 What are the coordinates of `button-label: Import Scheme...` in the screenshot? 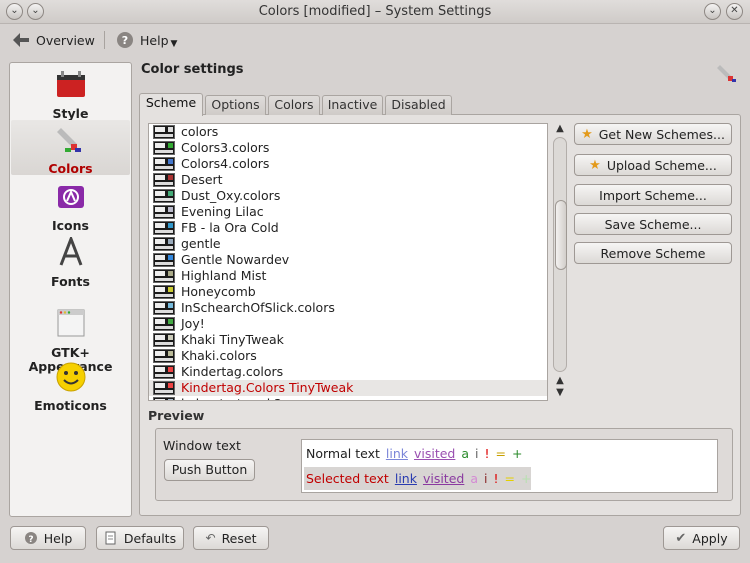 It's located at (653, 195).